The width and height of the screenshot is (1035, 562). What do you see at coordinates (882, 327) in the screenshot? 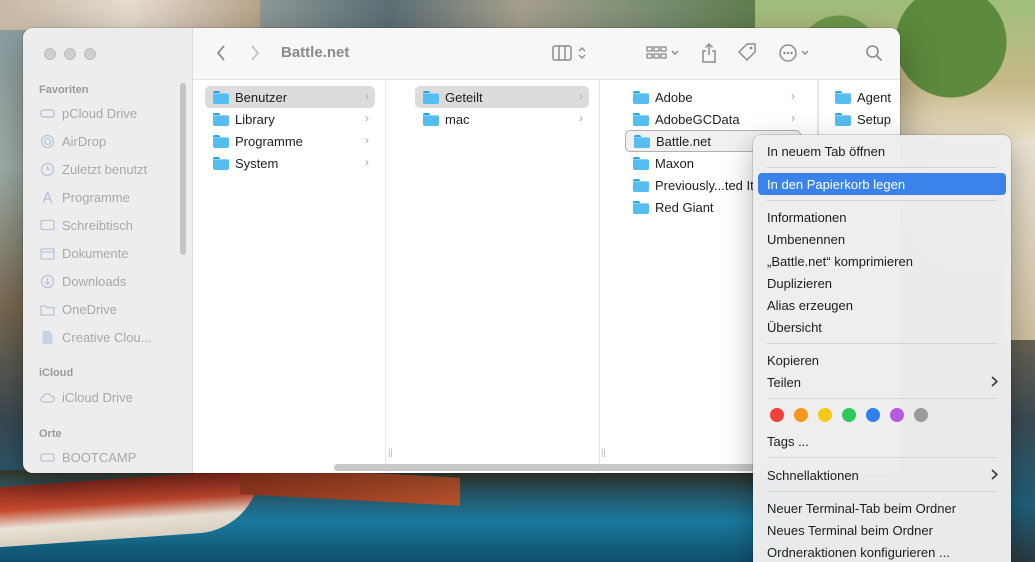
I see `menu-item-quick-look: Übersicht` at bounding box center [882, 327].